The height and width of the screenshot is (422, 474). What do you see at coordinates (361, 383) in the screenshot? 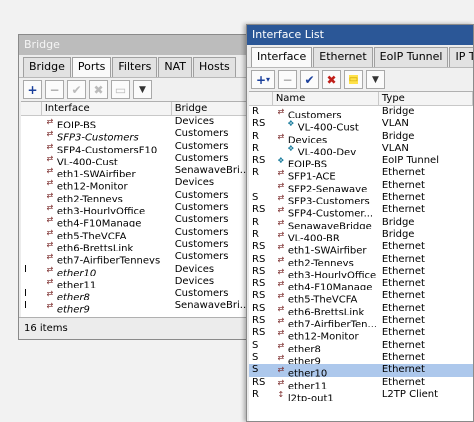
I see `table-row: RS ⇄ ether11 Ethernet` at bounding box center [361, 383].